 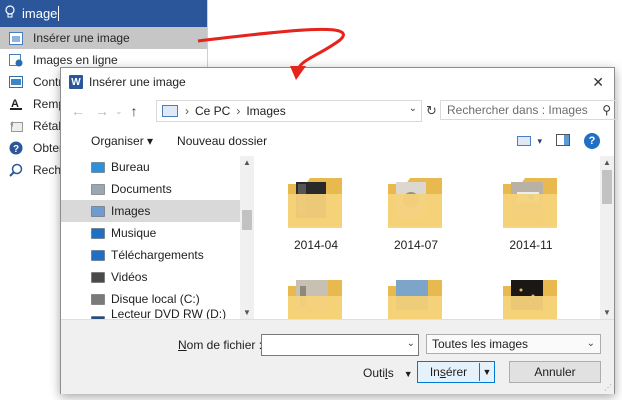 What do you see at coordinates (134, 111) in the screenshot?
I see `up-arrow-icon: ↑` at bounding box center [134, 111].